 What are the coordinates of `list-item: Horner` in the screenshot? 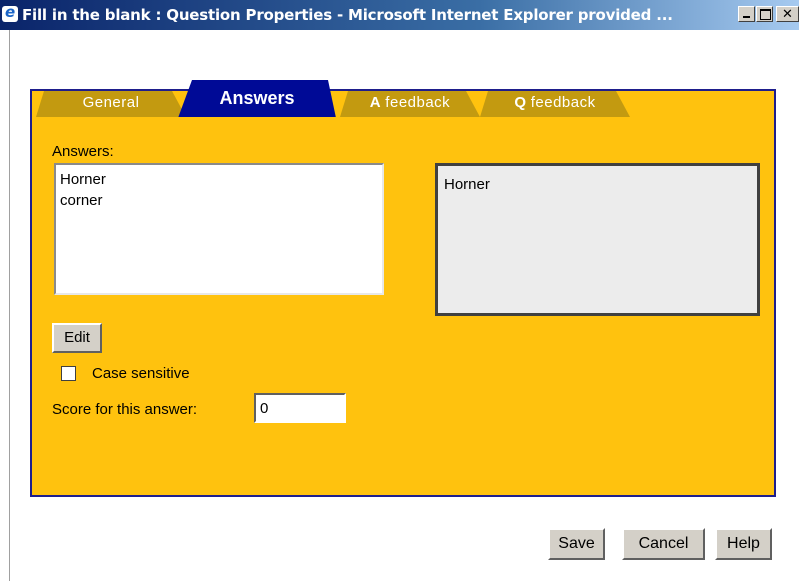 It's located at (219, 179).